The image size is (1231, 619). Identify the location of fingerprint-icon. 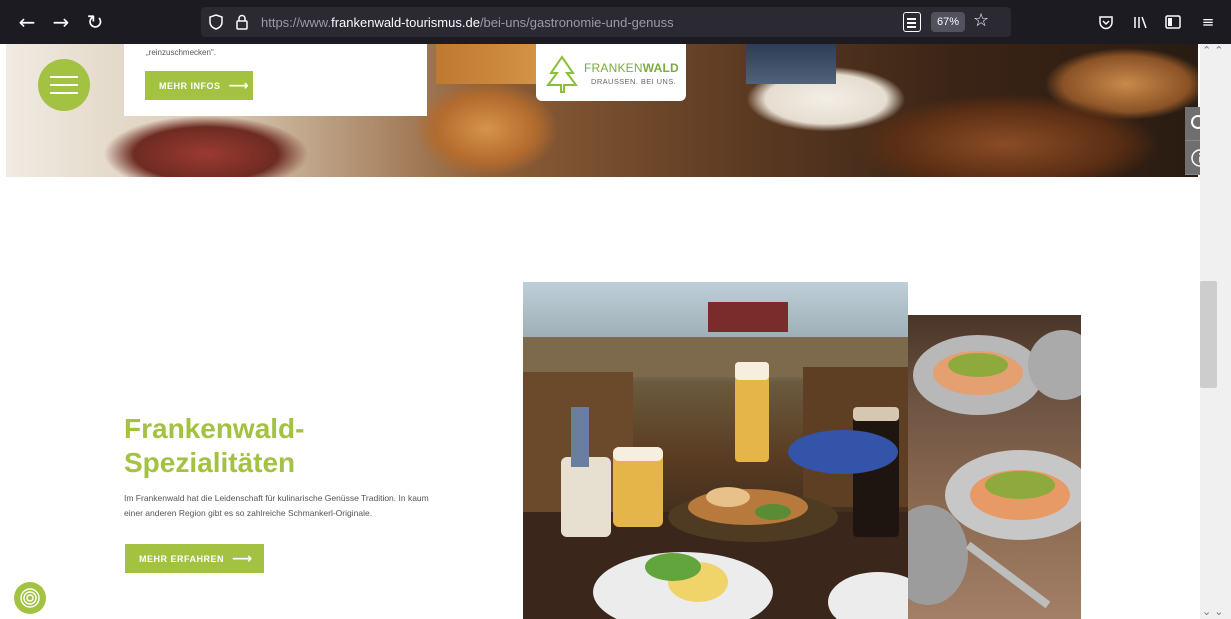
(30, 598).